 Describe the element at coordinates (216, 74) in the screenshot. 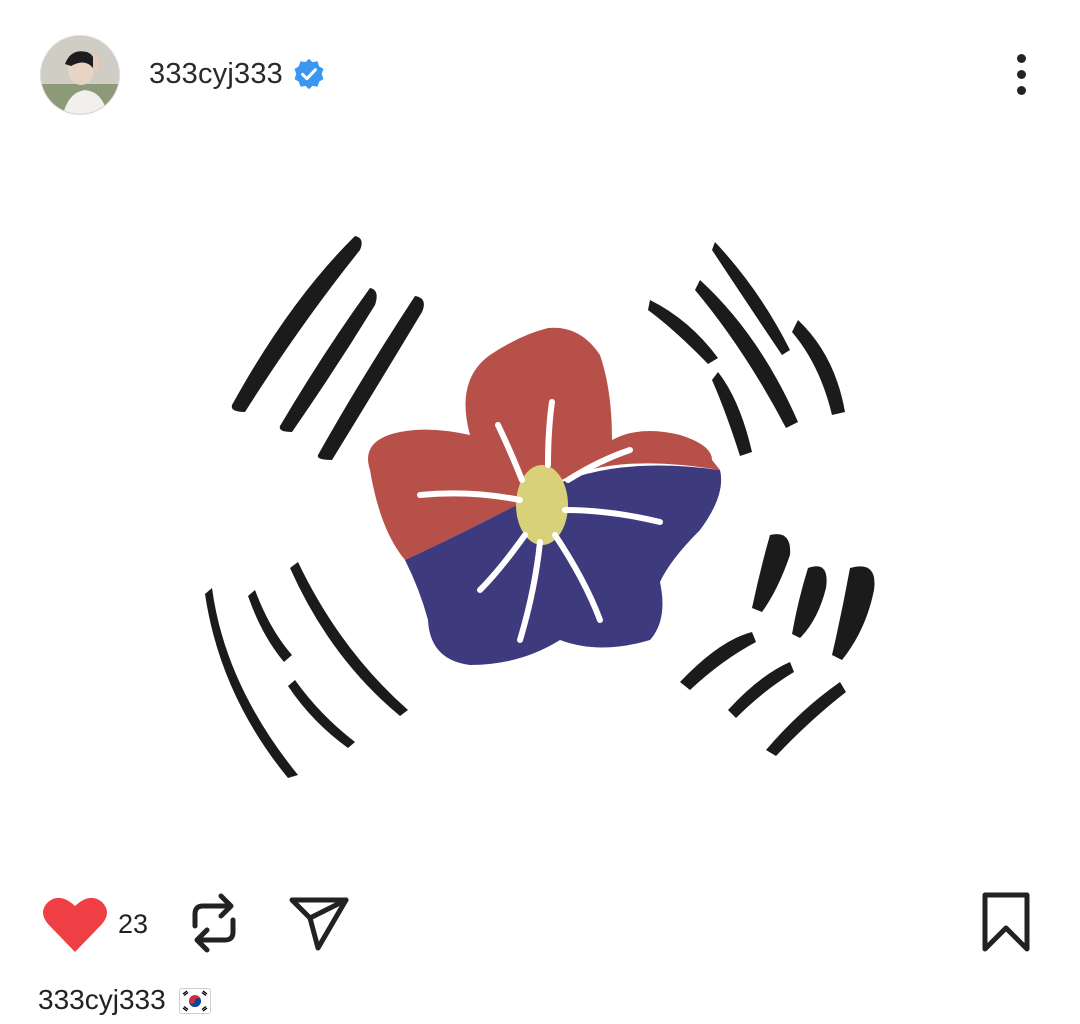

I see `username: 333cyj333` at that location.